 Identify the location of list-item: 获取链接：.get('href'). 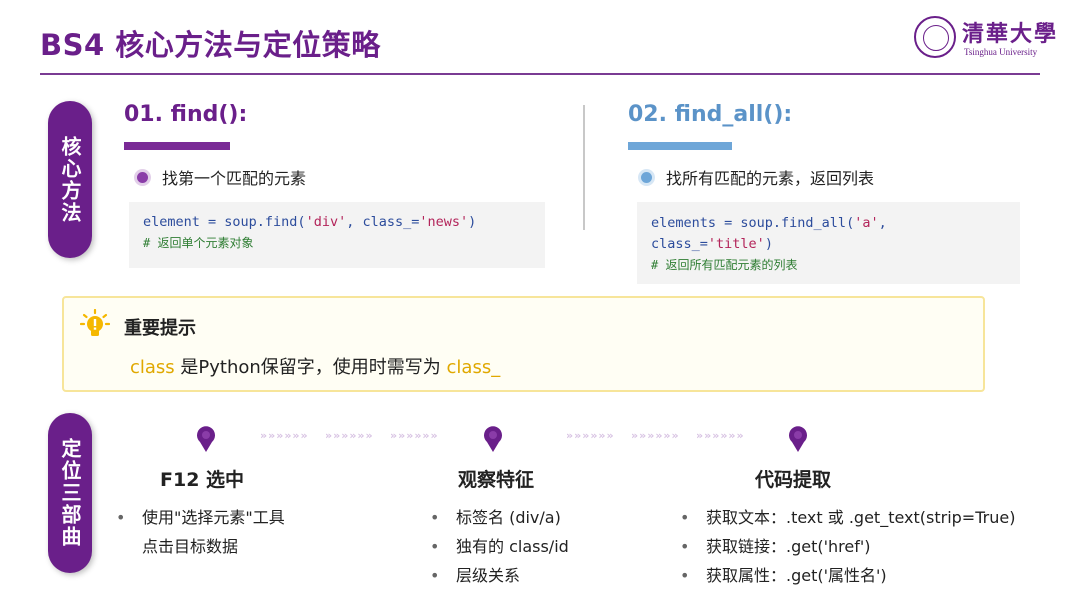
(847, 546).